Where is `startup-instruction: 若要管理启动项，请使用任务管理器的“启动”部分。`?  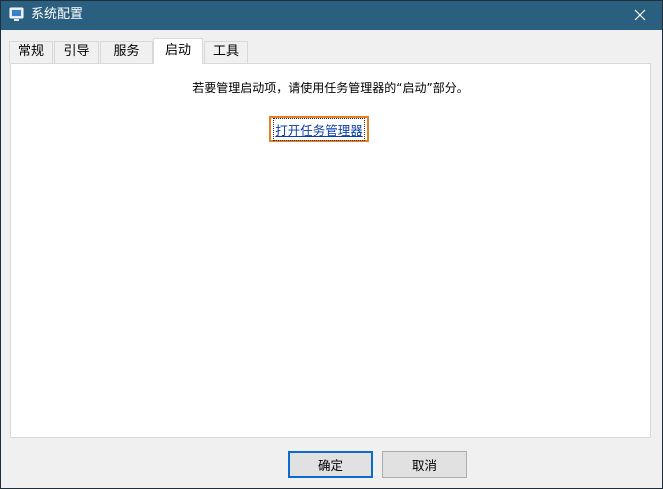
startup-instruction: 若要管理启动项，请使用任务管理器的“启动”部分。 is located at coordinates (330, 88).